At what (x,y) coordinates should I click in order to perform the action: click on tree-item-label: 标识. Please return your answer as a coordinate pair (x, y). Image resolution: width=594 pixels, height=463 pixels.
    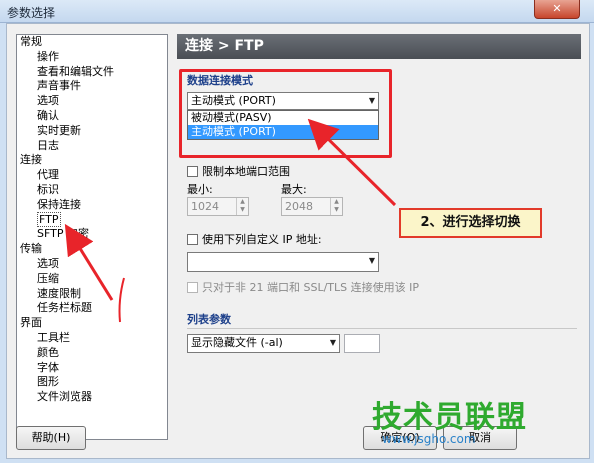
    Looking at the image, I should click on (48, 189).